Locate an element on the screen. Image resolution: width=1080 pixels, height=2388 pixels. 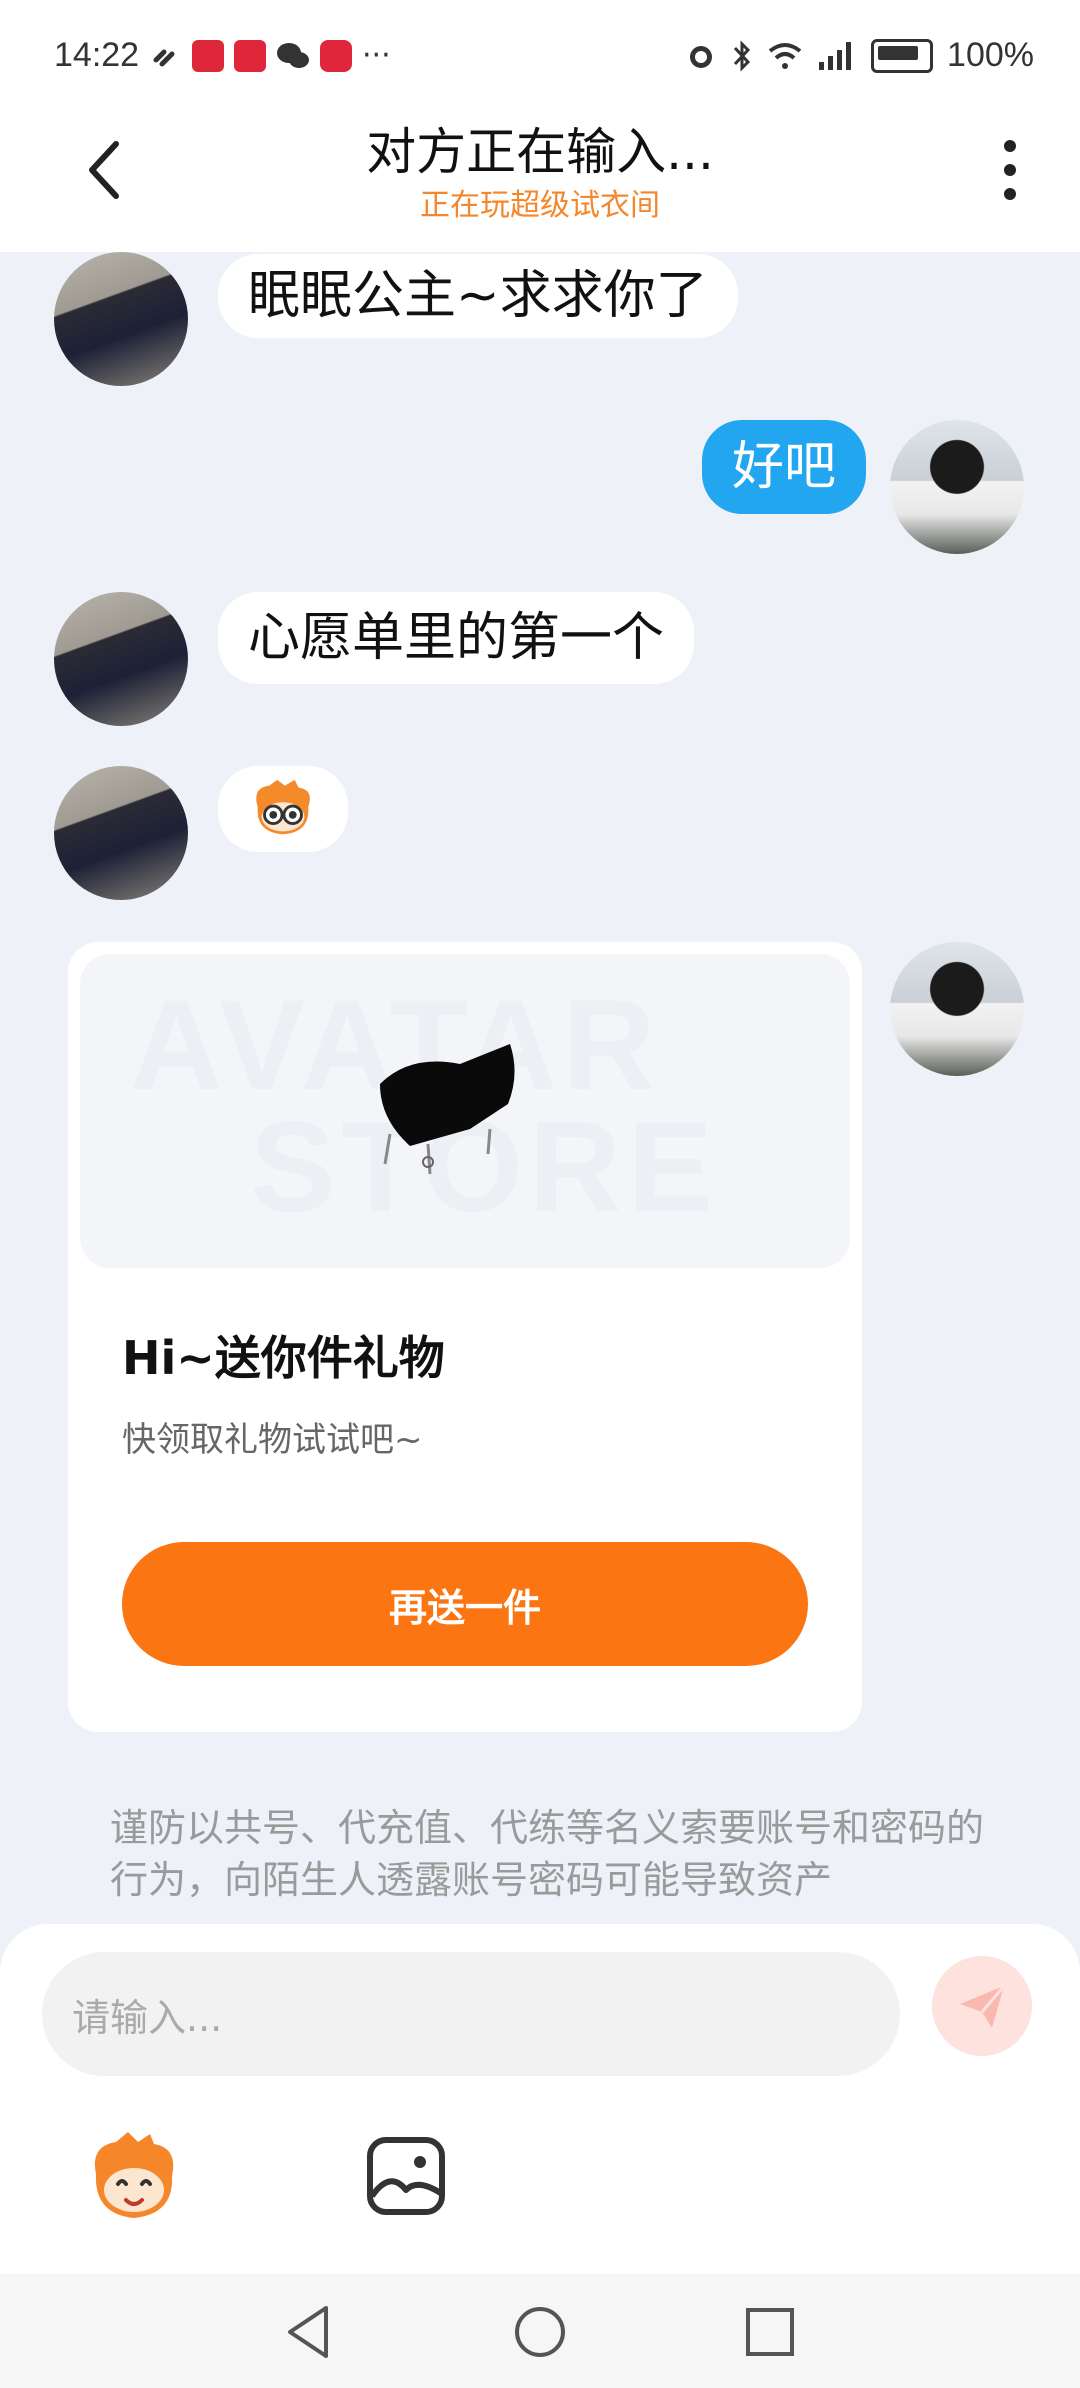
app-icon is located at coordinates (336, 55).